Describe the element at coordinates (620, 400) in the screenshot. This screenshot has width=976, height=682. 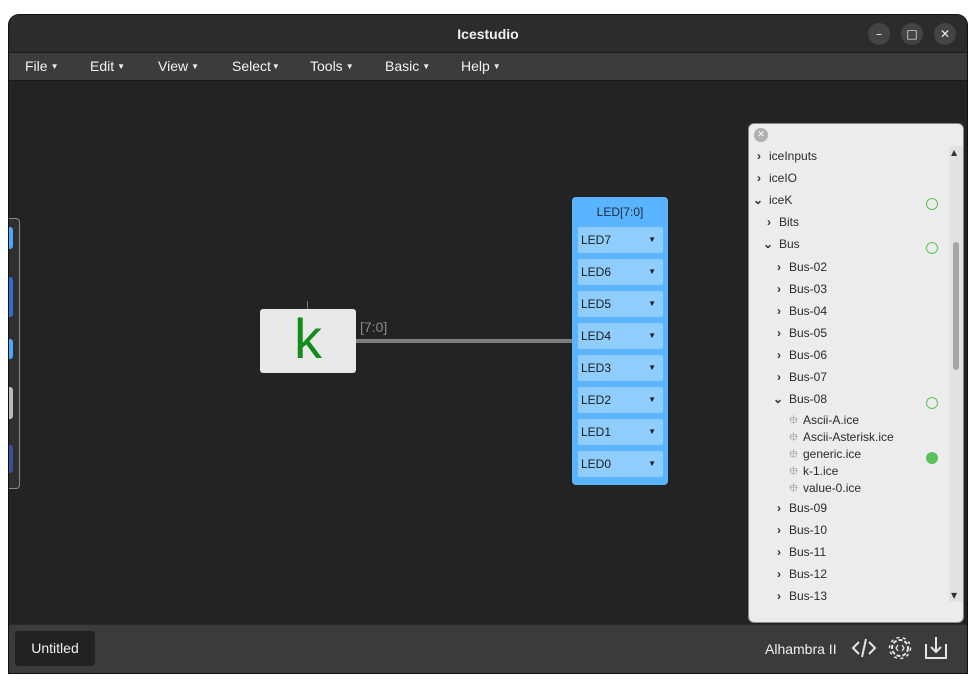
I see `pin-select: LED2 ▼` at that location.